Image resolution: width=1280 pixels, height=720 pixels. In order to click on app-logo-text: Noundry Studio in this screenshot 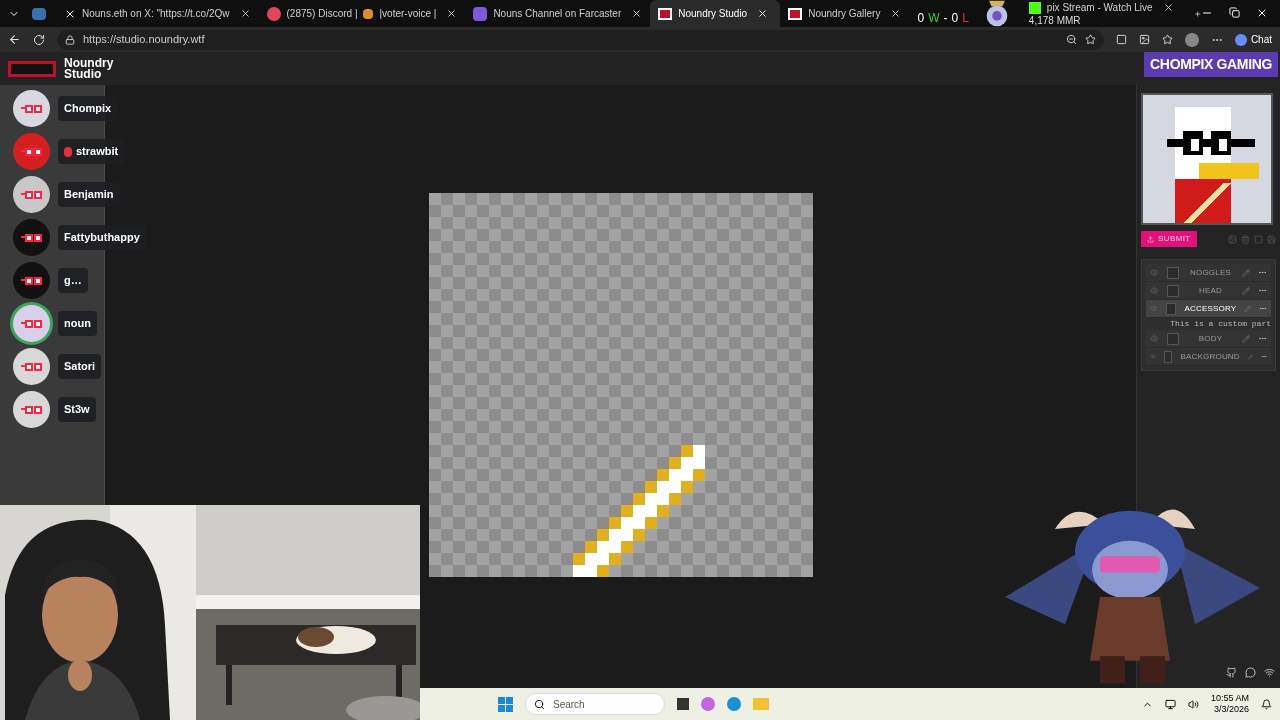, I will do `click(89, 68)`.